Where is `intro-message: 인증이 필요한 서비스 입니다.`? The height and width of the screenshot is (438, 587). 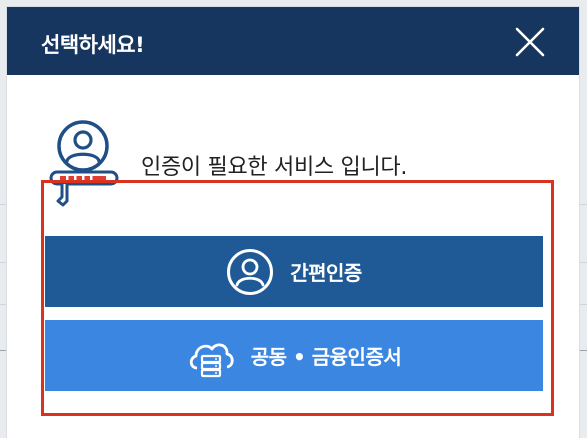 intro-message: 인증이 필요한 서비스 입니다. is located at coordinates (274, 167).